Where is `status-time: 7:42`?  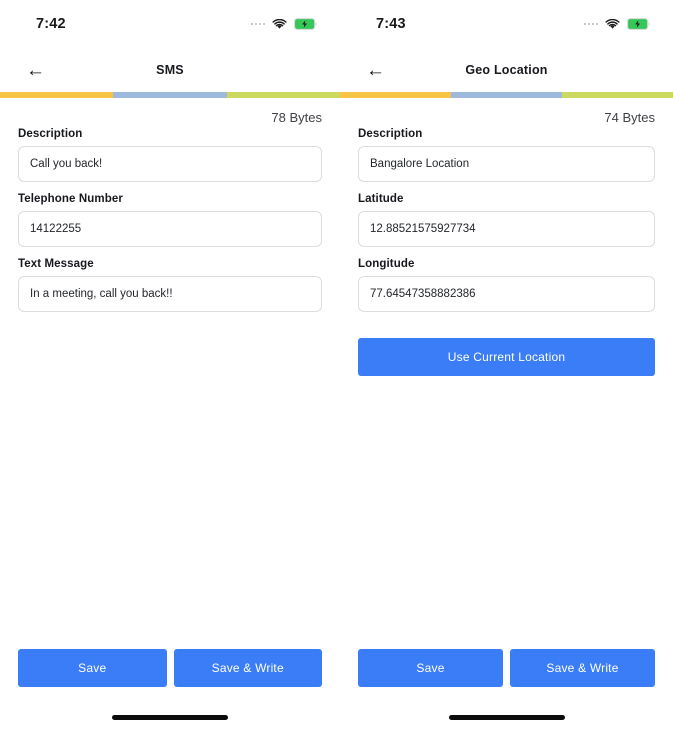 status-time: 7:42 is located at coordinates (51, 24).